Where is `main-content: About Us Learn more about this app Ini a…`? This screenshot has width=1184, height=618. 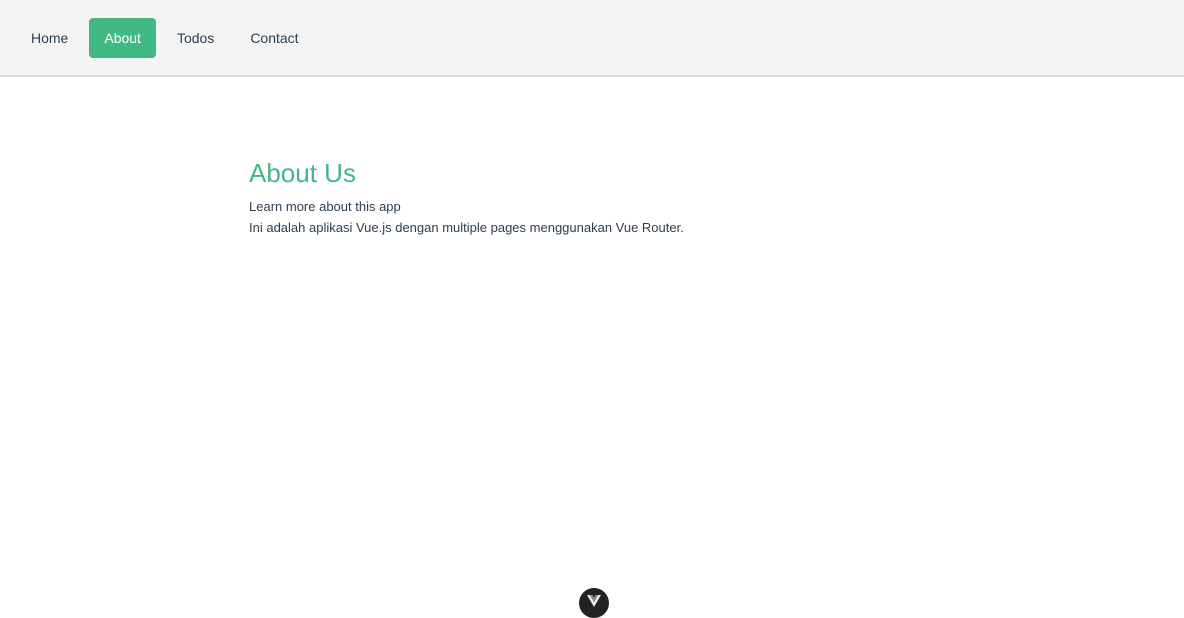 main-content: About Us Learn more about this app Ini a… is located at coordinates (599, 198).